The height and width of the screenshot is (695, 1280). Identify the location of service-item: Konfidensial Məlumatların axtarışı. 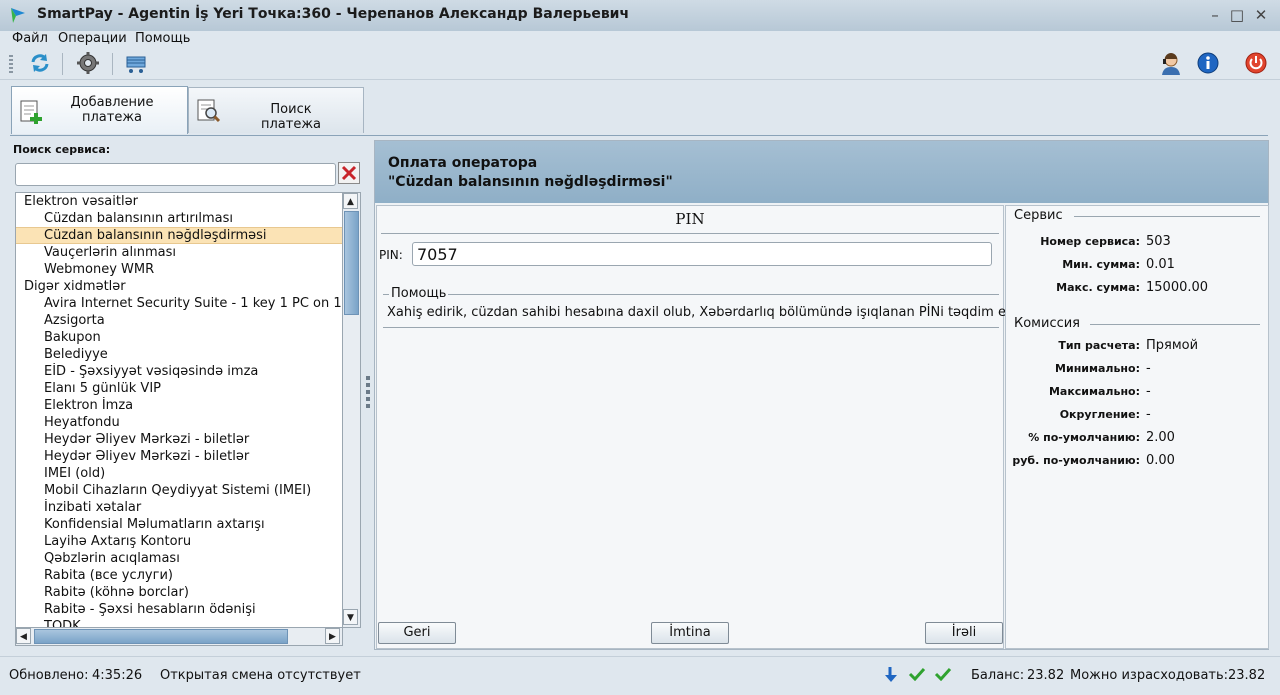
(179, 524).